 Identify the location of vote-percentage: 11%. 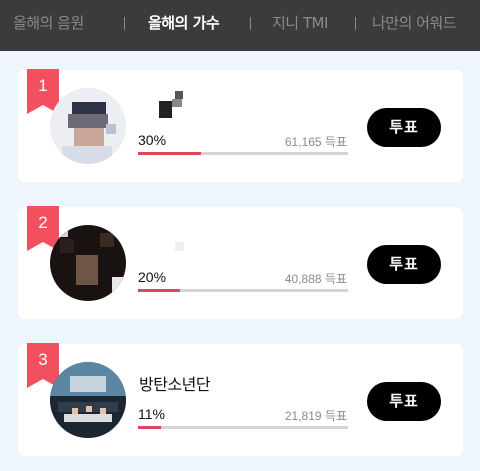
(151, 414).